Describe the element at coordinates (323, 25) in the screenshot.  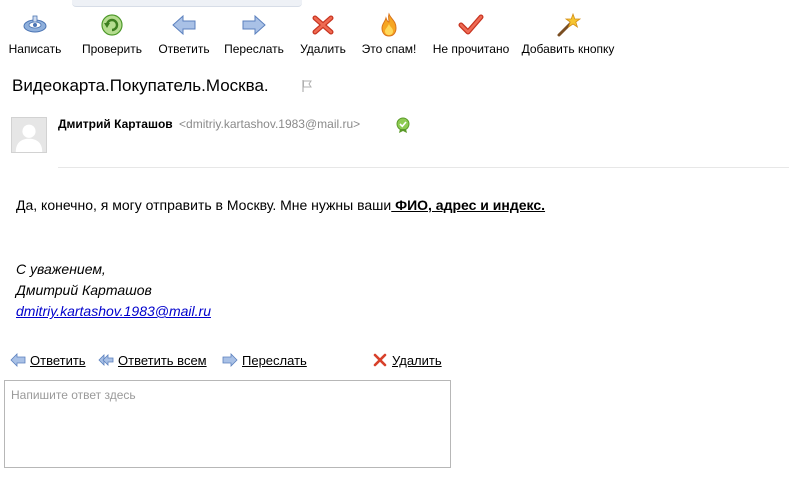
I see `delete-cross-icon` at that location.